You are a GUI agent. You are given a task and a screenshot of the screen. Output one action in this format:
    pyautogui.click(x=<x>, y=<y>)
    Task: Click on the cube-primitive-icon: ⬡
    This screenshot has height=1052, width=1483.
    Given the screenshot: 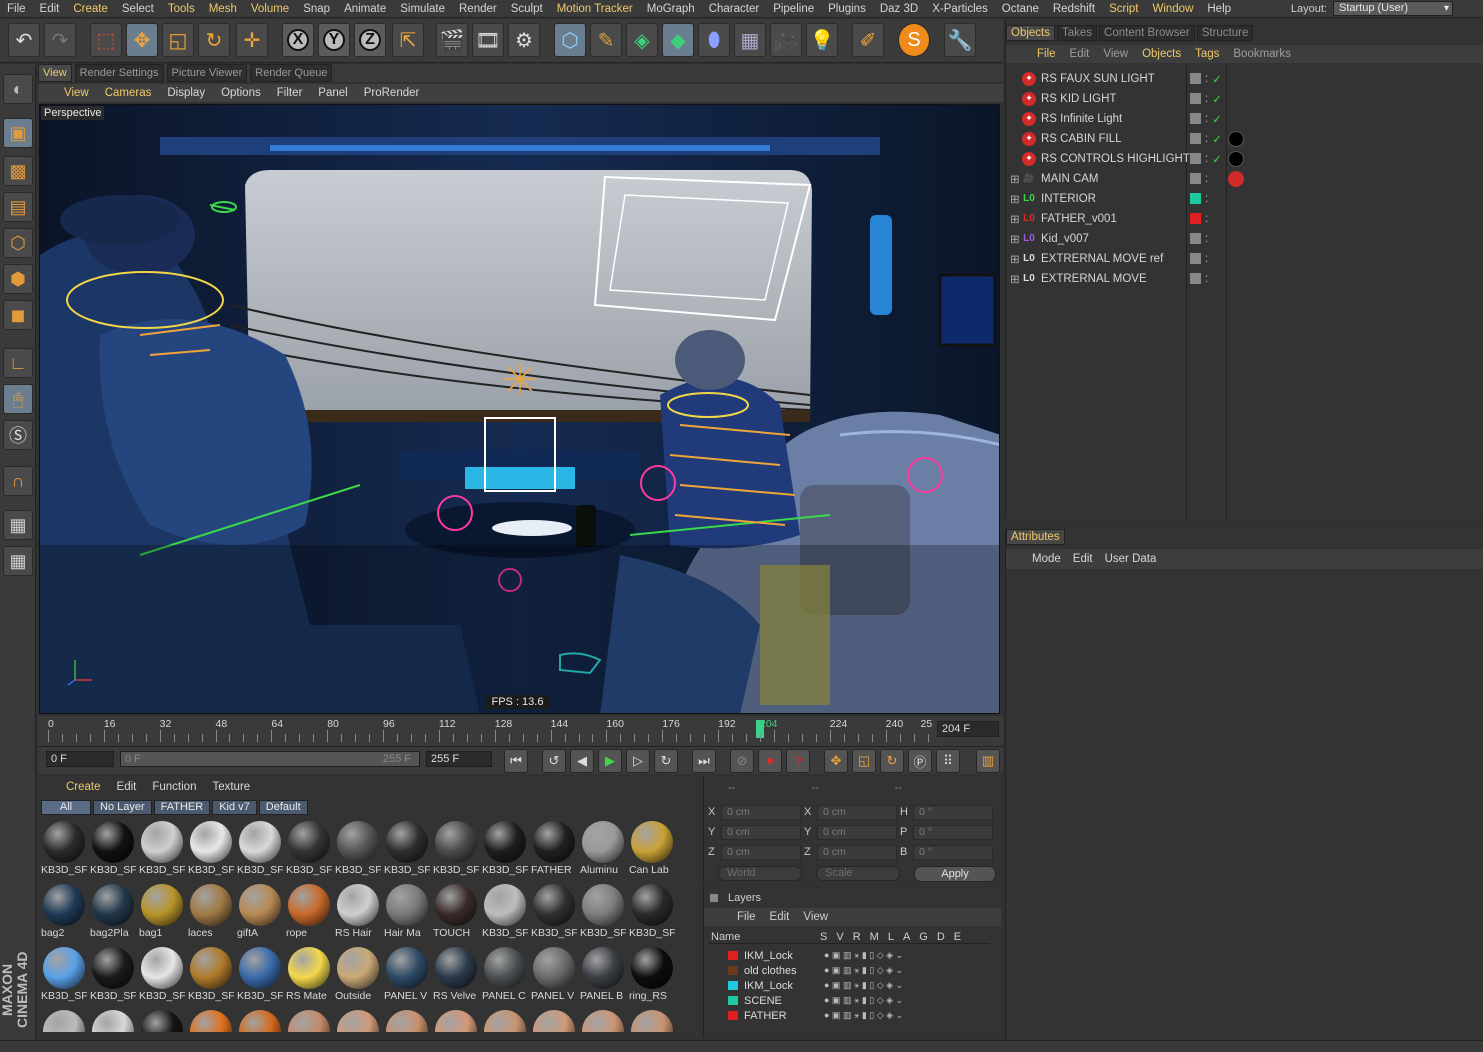 What is the action you would take?
    pyautogui.click(x=570, y=40)
    